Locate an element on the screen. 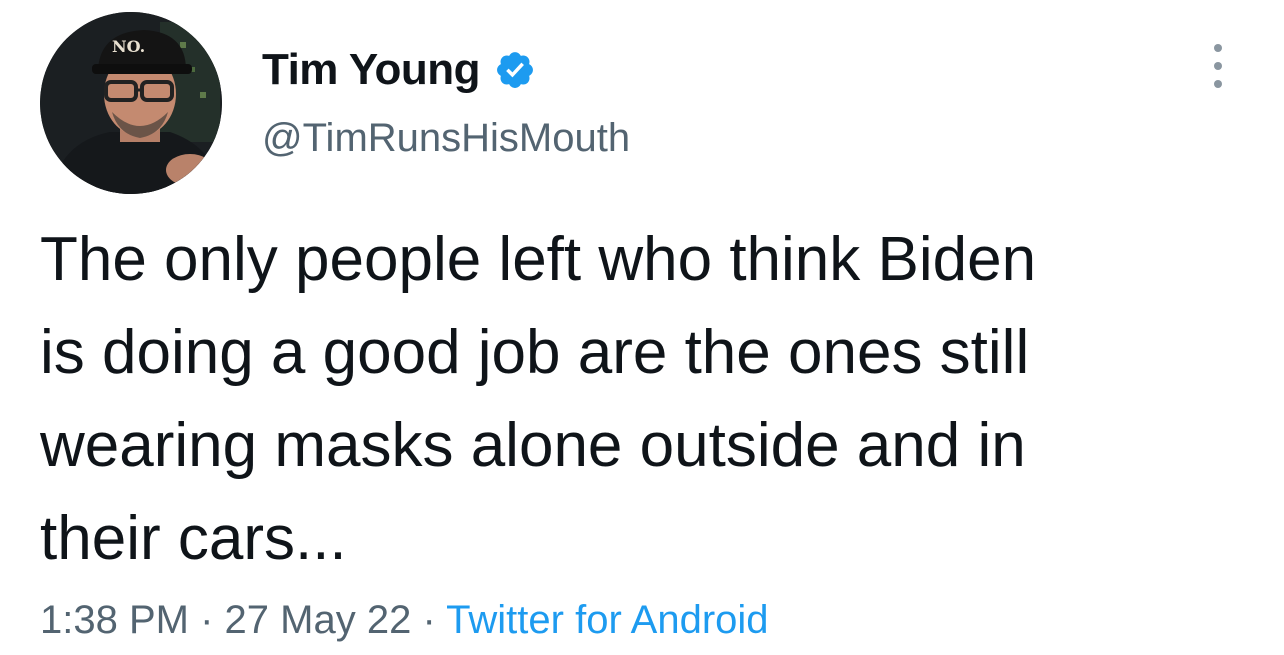 This screenshot has width=1284, height=655. author-name-row: Tim Young is located at coordinates (399, 70).